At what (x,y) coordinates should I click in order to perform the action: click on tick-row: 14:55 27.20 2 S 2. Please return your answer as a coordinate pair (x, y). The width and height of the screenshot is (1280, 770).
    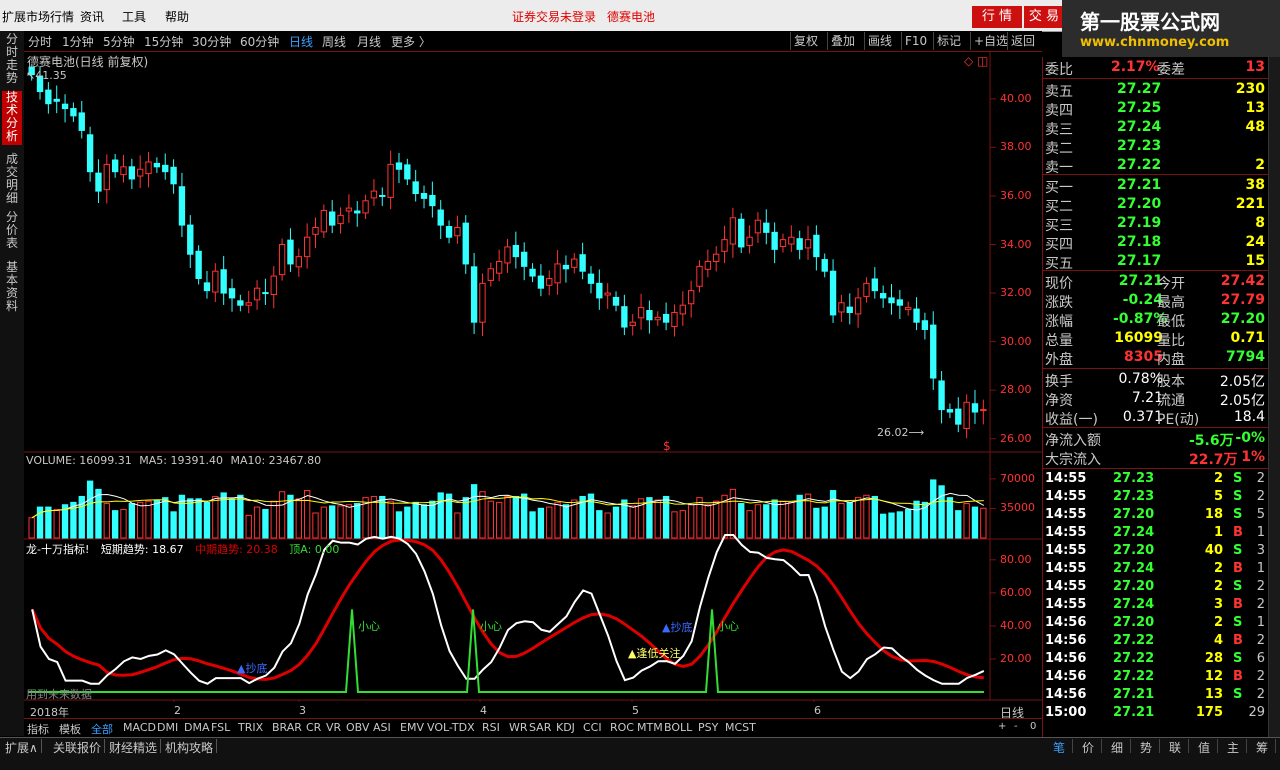
    Looking at the image, I should click on (1156, 587).